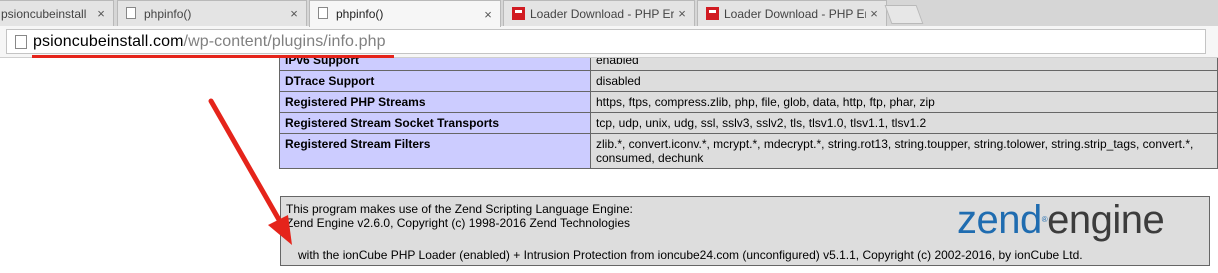  I want to click on page-icon, so click(21, 41).